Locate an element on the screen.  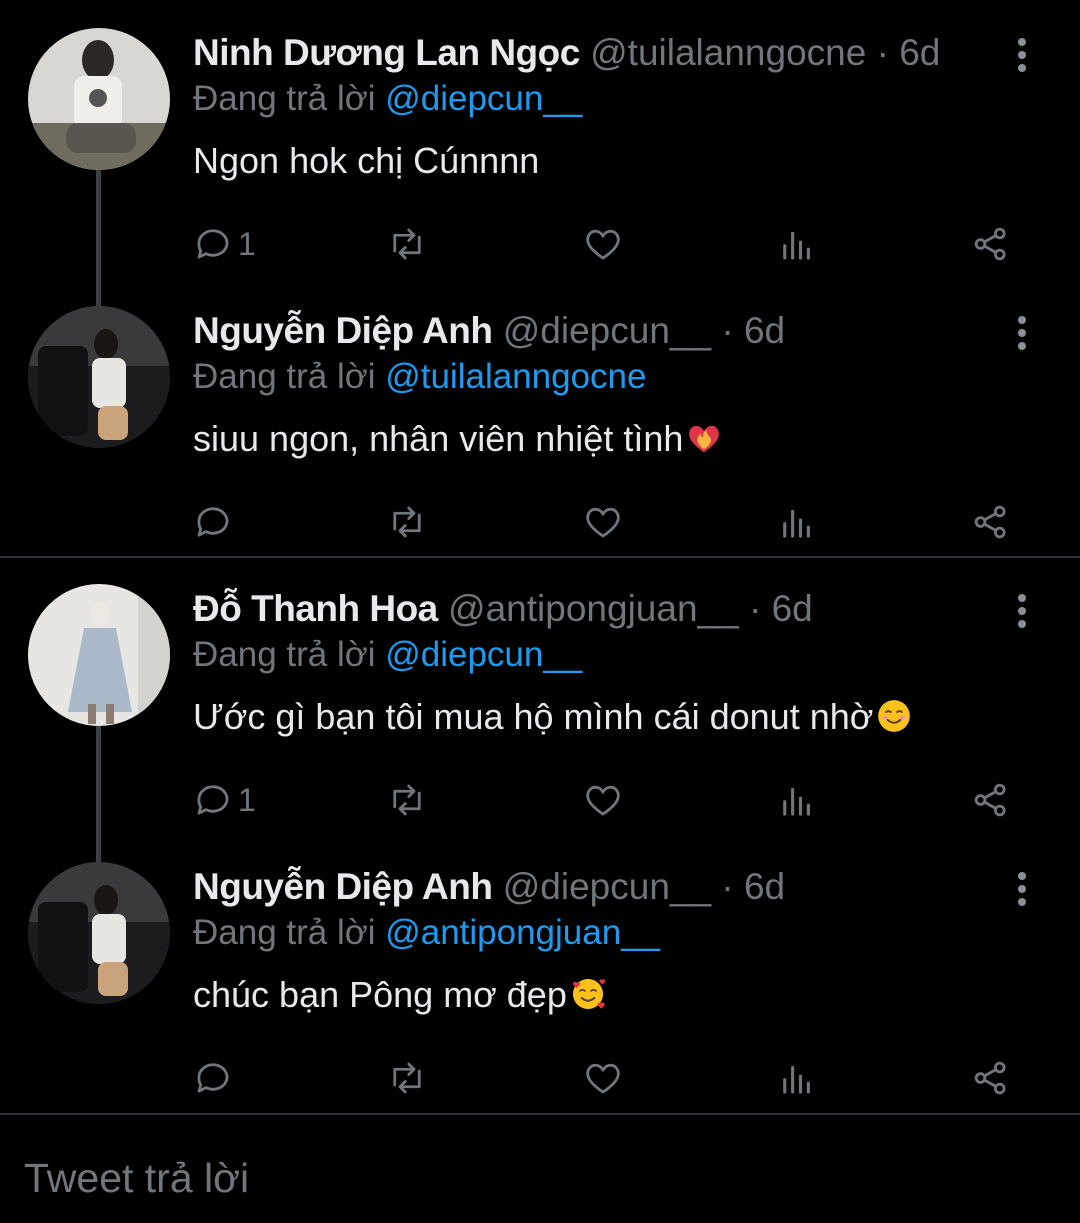
smiling-face-with-hearts-icon is located at coordinates (589, 994).